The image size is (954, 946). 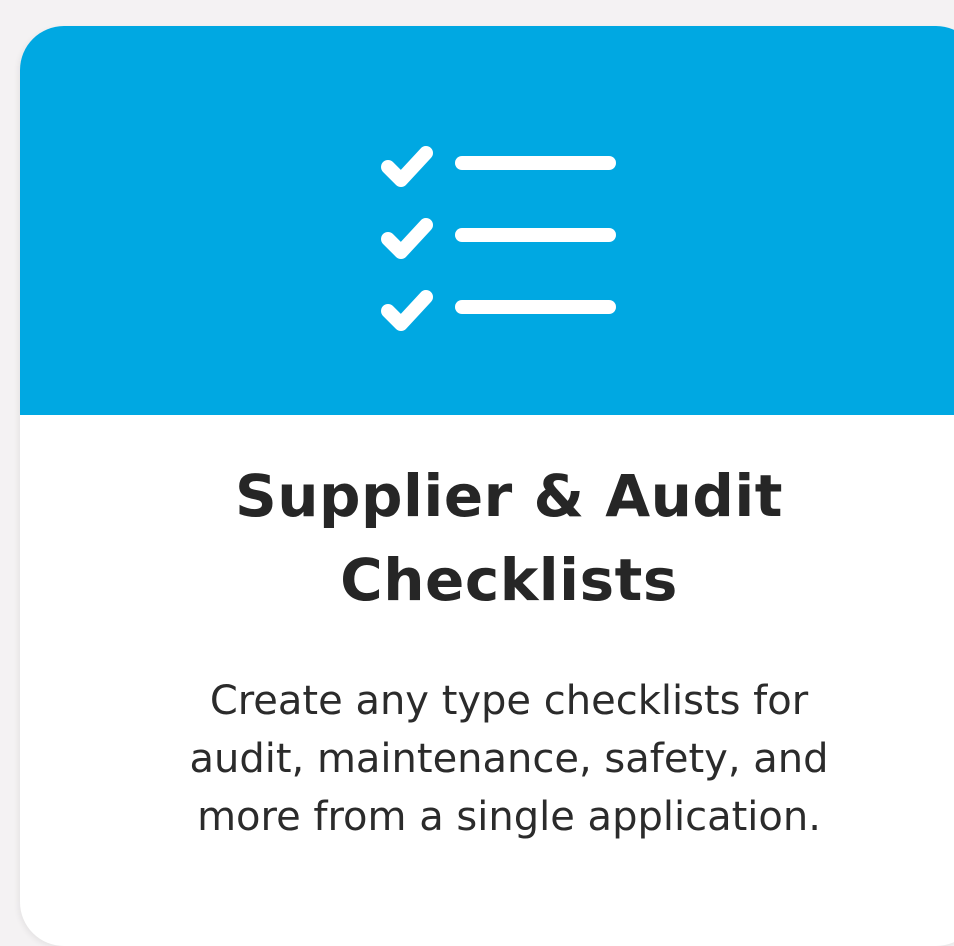 What do you see at coordinates (509, 580) in the screenshot?
I see `card-title-line: Checklists` at bounding box center [509, 580].